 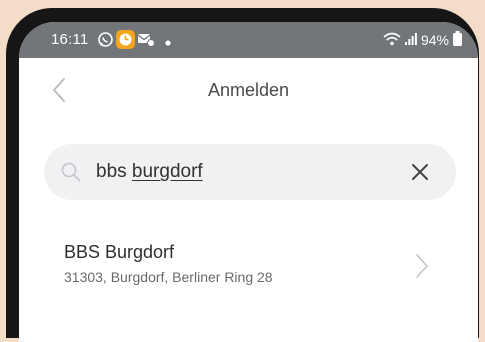 I want to click on close-icon, so click(x=420, y=172).